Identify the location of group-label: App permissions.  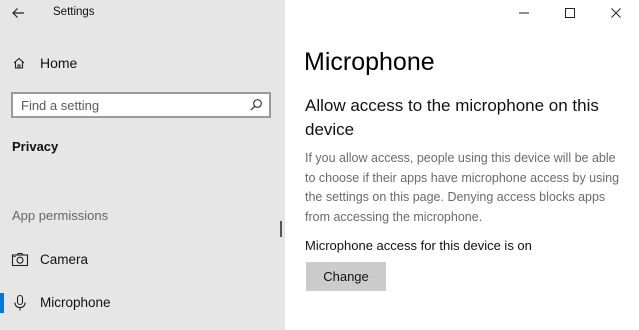
(60, 215).